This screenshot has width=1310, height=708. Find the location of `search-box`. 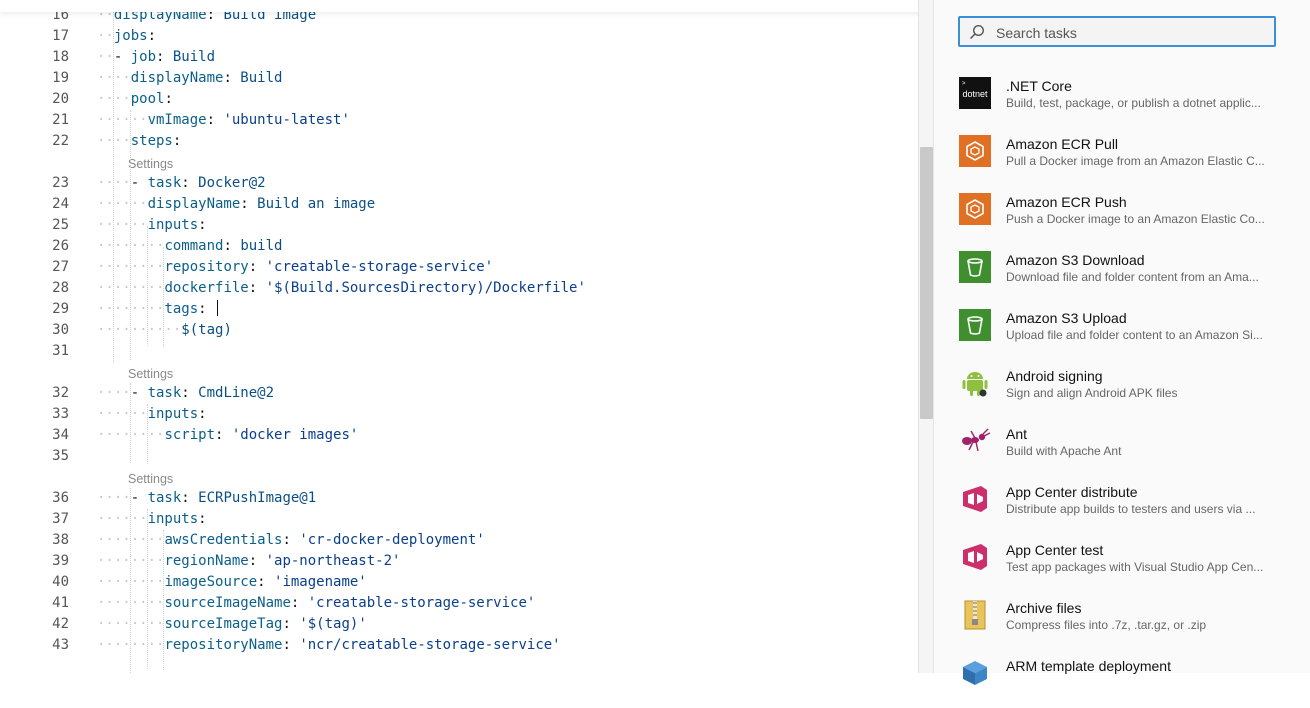

search-box is located at coordinates (1117, 31).